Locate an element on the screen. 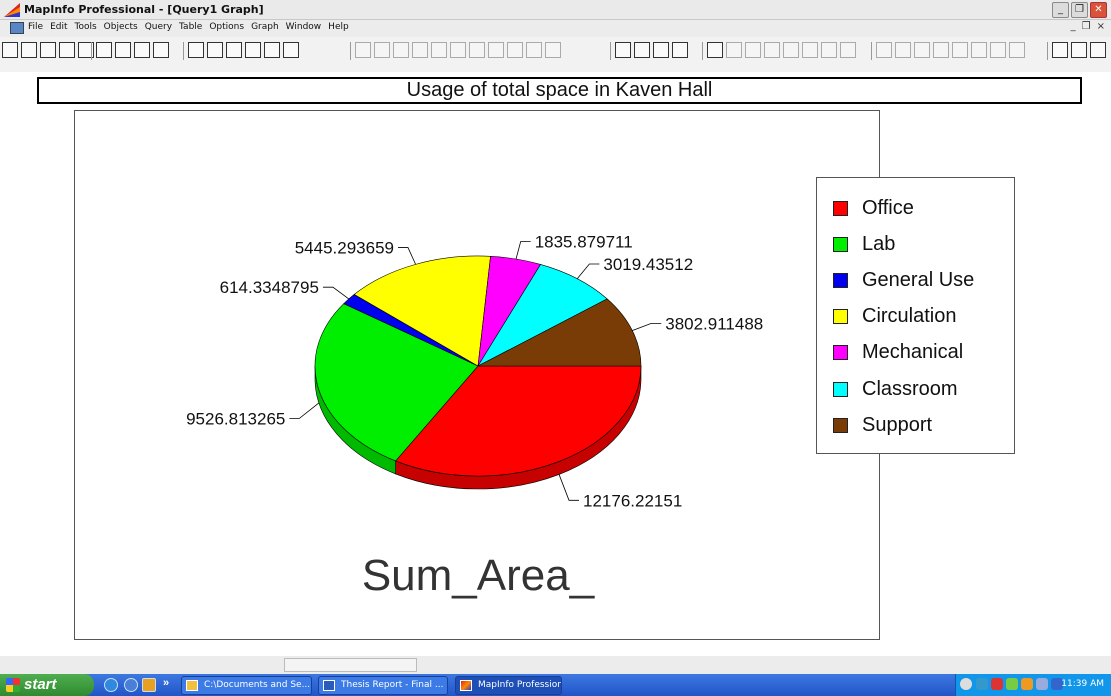 The width and height of the screenshot is (1111, 696). ruler-tool-icon is located at coordinates (979, 50).